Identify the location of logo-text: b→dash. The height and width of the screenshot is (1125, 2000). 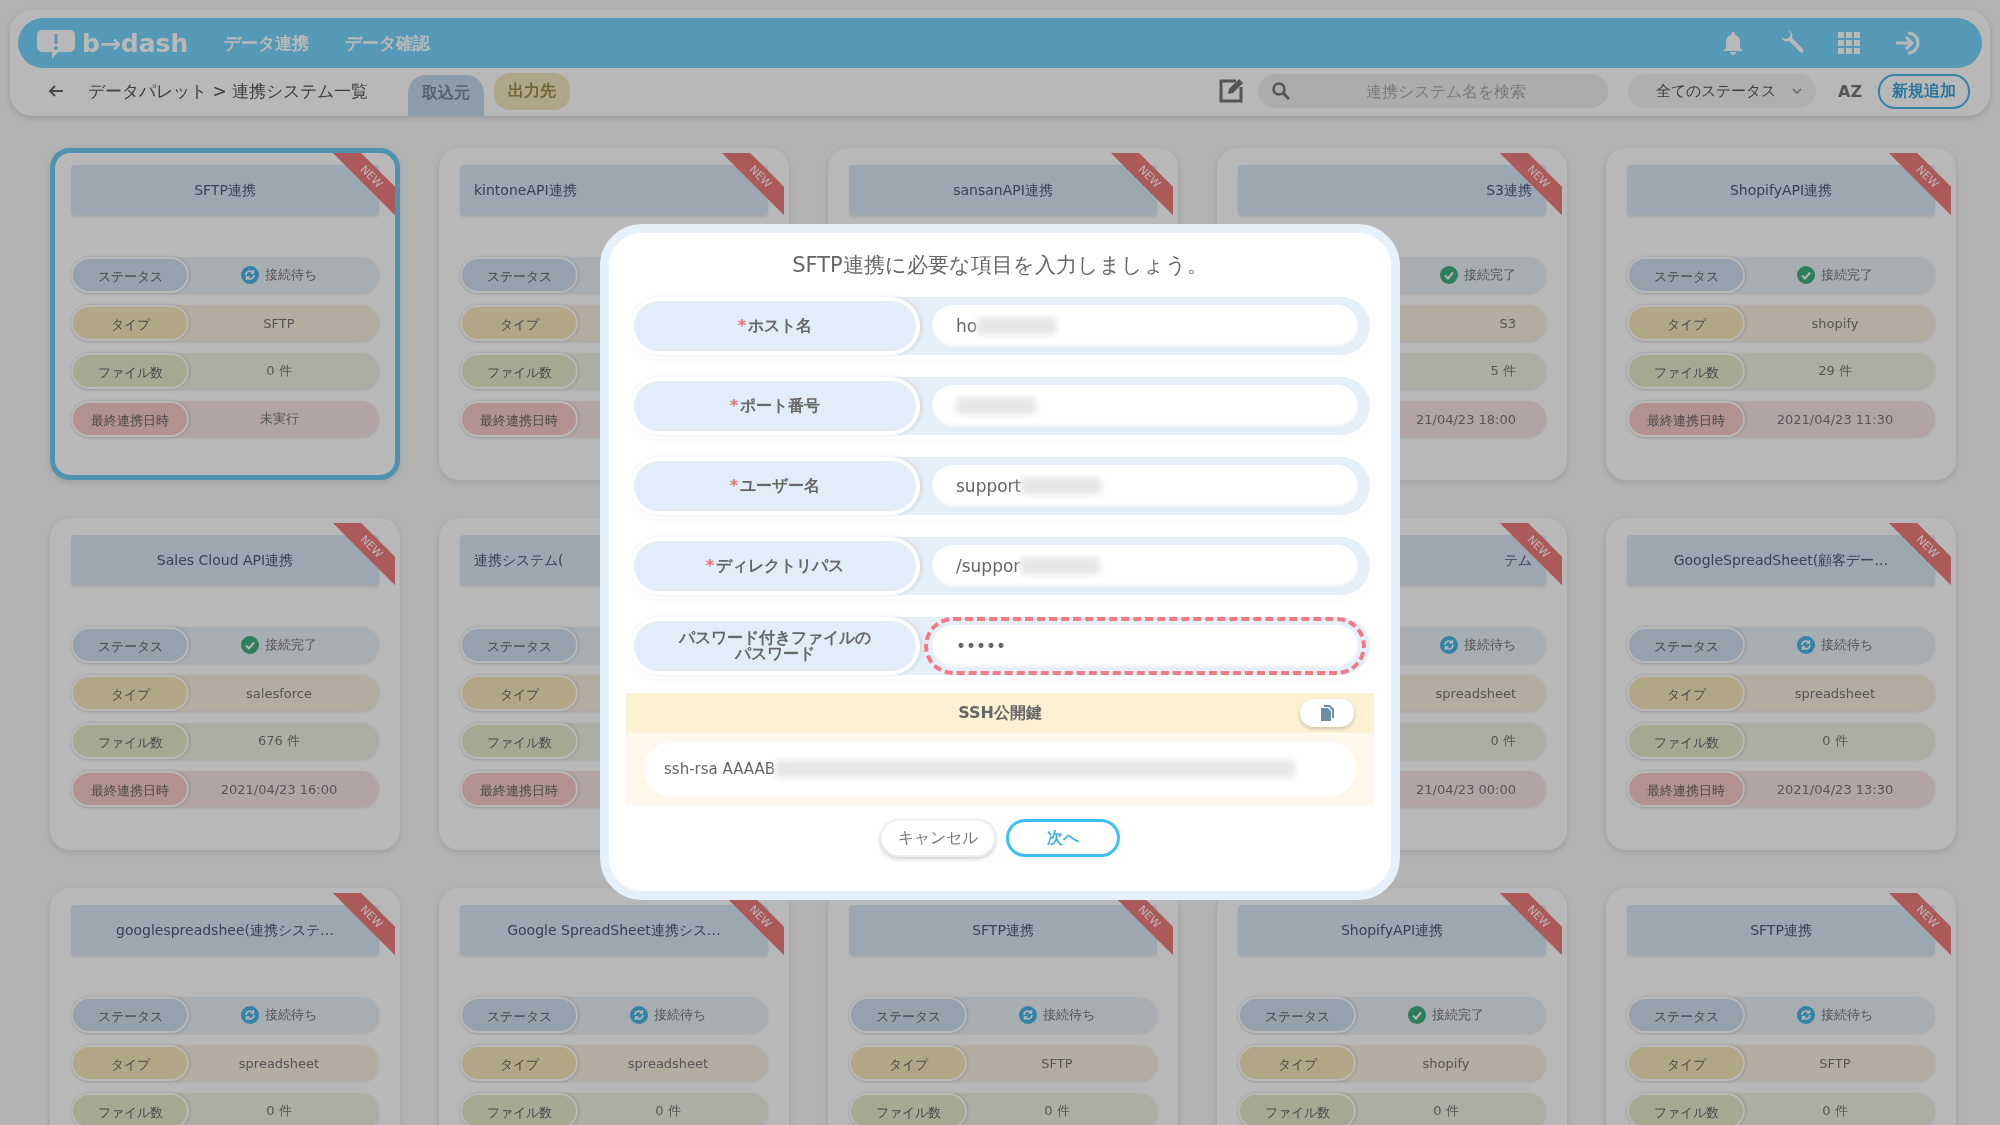
(135, 43).